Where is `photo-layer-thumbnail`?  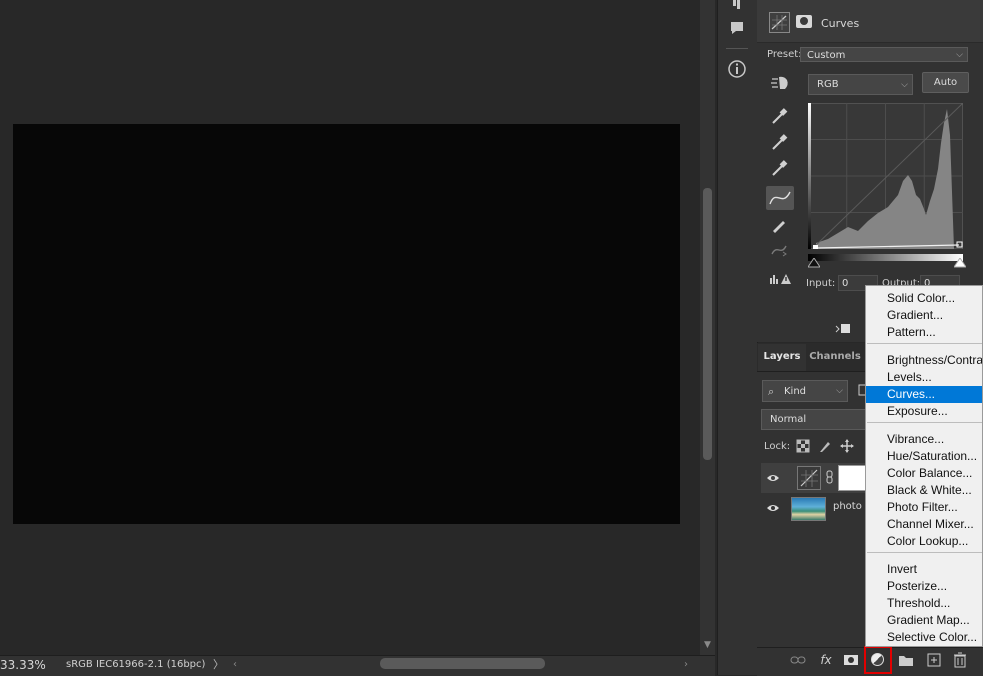 photo-layer-thumbnail is located at coordinates (808, 509).